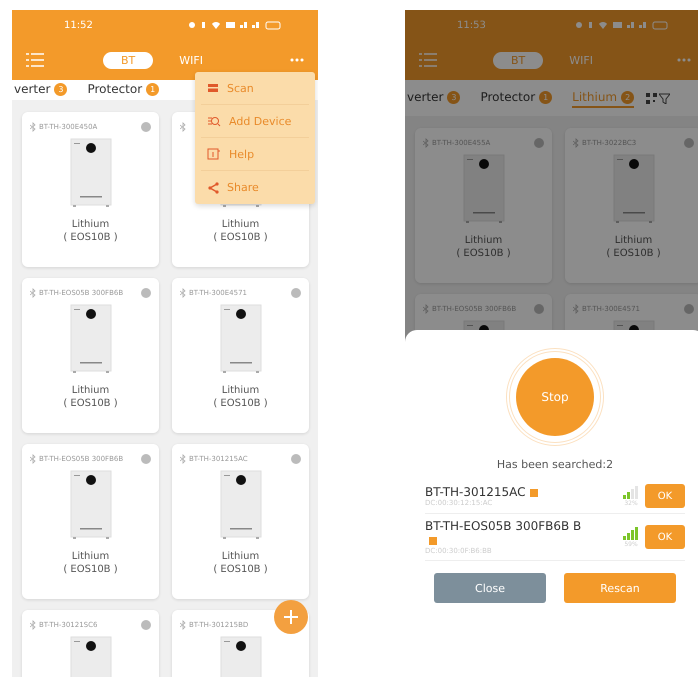 This screenshot has width=698, height=677. Describe the element at coordinates (78, 25) in the screenshot. I see `status-time: 11:52` at that location.